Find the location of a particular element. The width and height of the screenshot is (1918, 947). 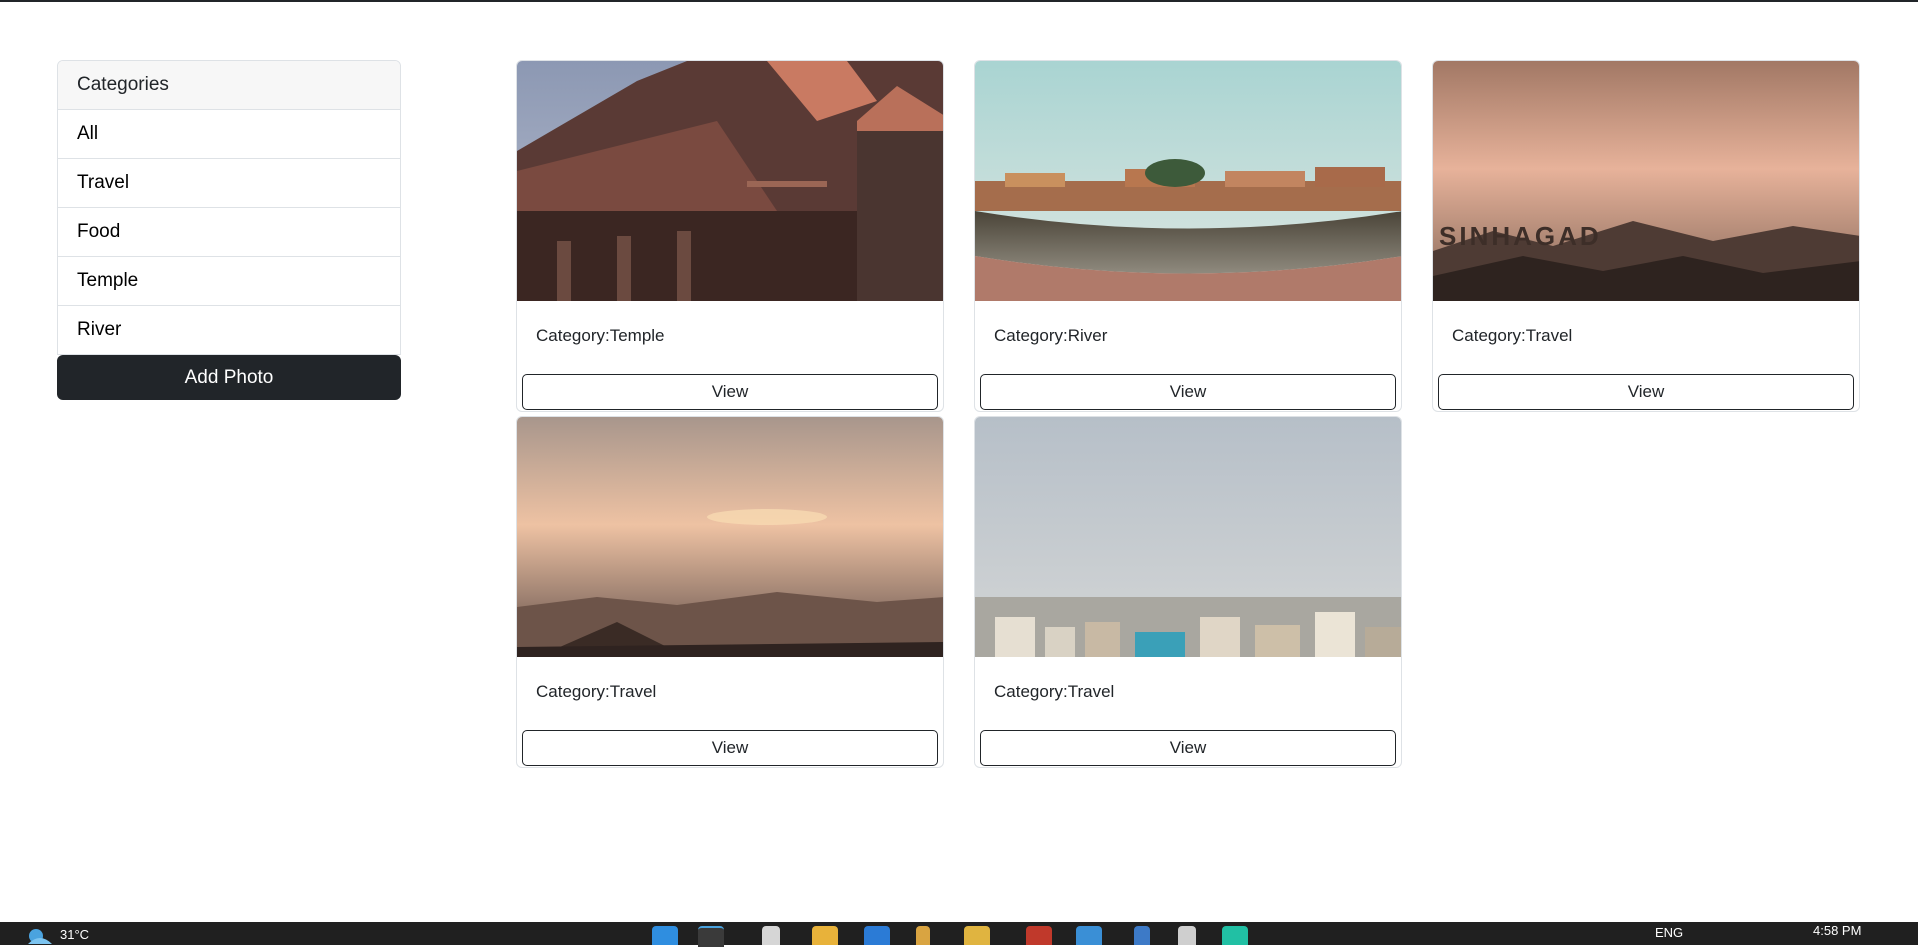

top-border is located at coordinates (959, 1).